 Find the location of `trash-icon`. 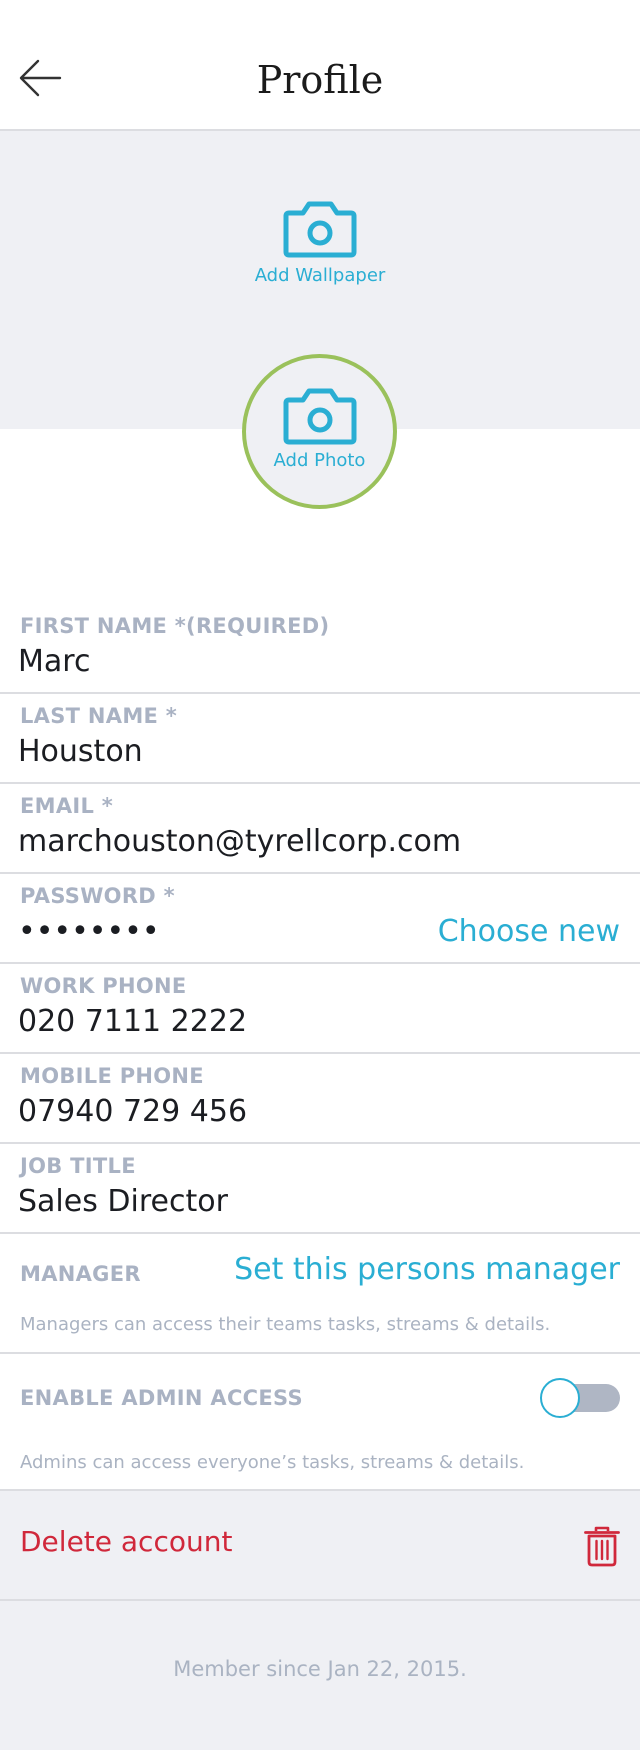

trash-icon is located at coordinates (602, 1546).